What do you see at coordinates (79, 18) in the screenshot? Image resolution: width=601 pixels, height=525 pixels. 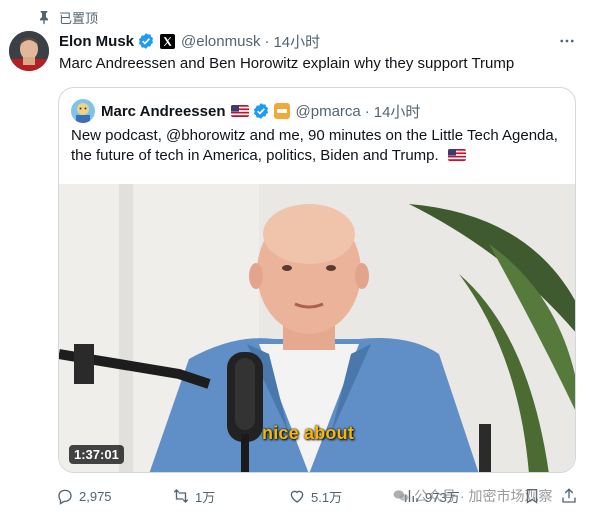 I see `pinned-label: 已置顶` at bounding box center [79, 18].